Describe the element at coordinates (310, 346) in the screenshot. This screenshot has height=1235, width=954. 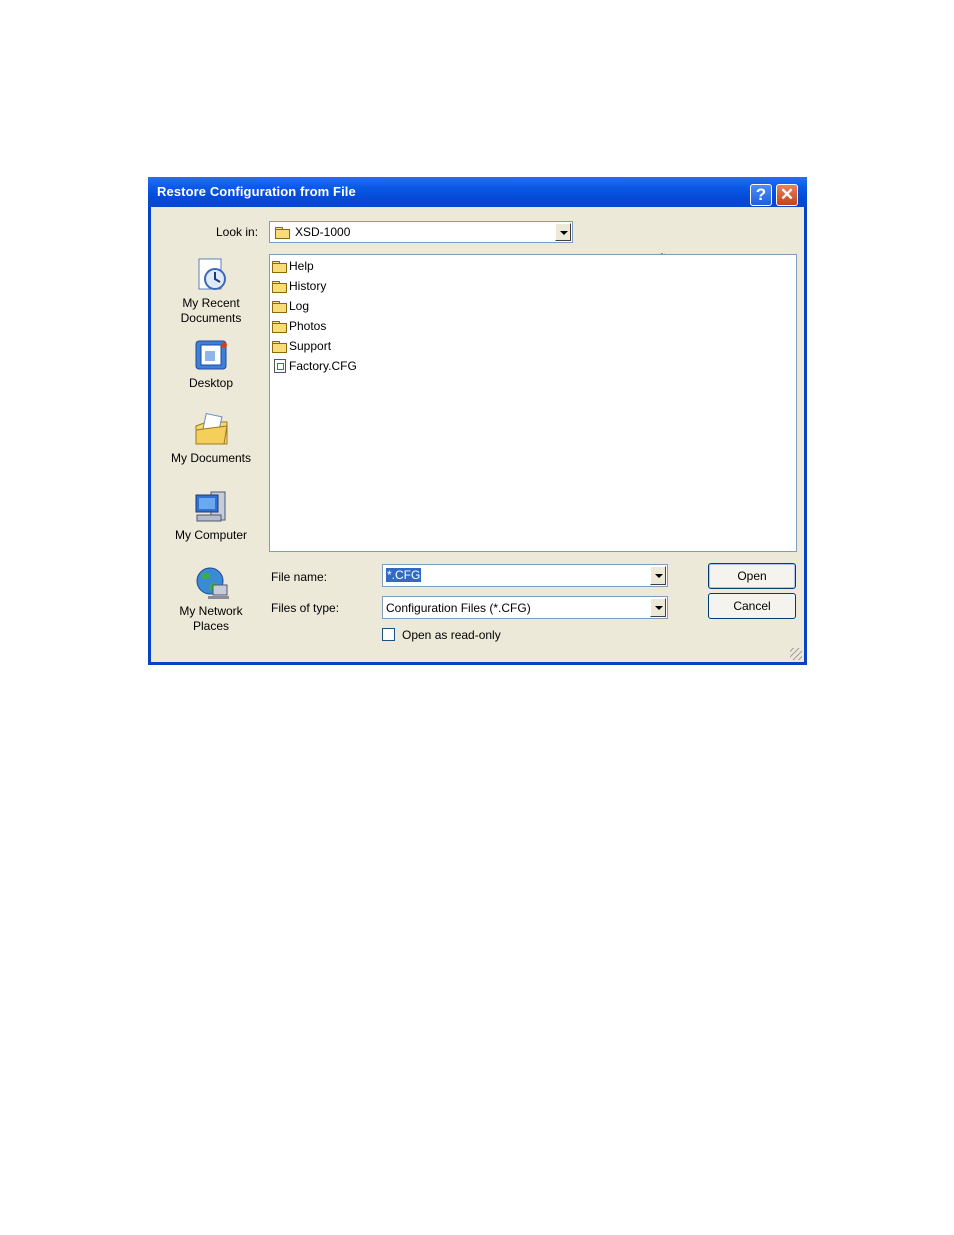
I see `file-name: Support` at that location.